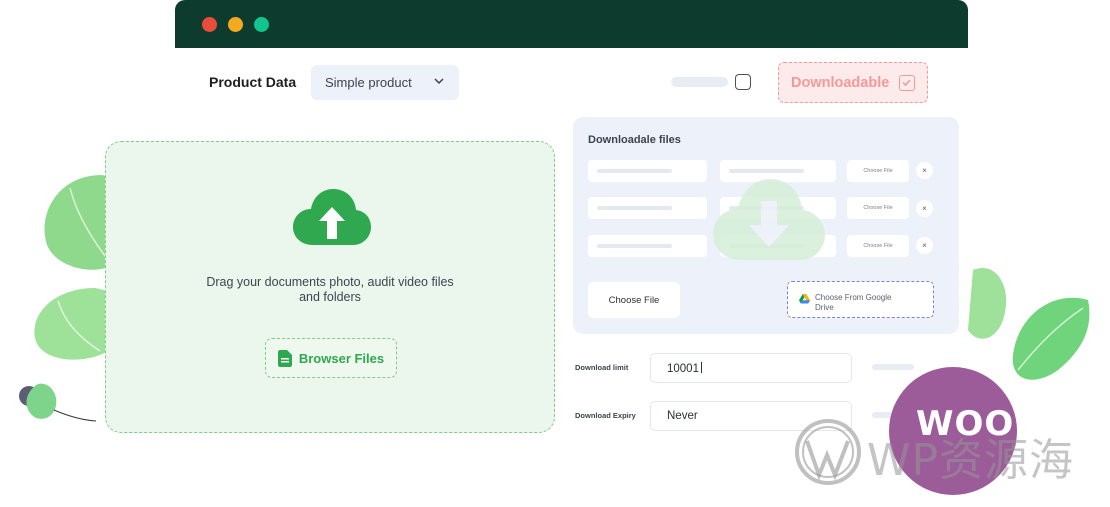 This screenshot has width=1110, height=507. Describe the element at coordinates (971, 460) in the screenshot. I see `watermark-text: WP资源海` at that location.